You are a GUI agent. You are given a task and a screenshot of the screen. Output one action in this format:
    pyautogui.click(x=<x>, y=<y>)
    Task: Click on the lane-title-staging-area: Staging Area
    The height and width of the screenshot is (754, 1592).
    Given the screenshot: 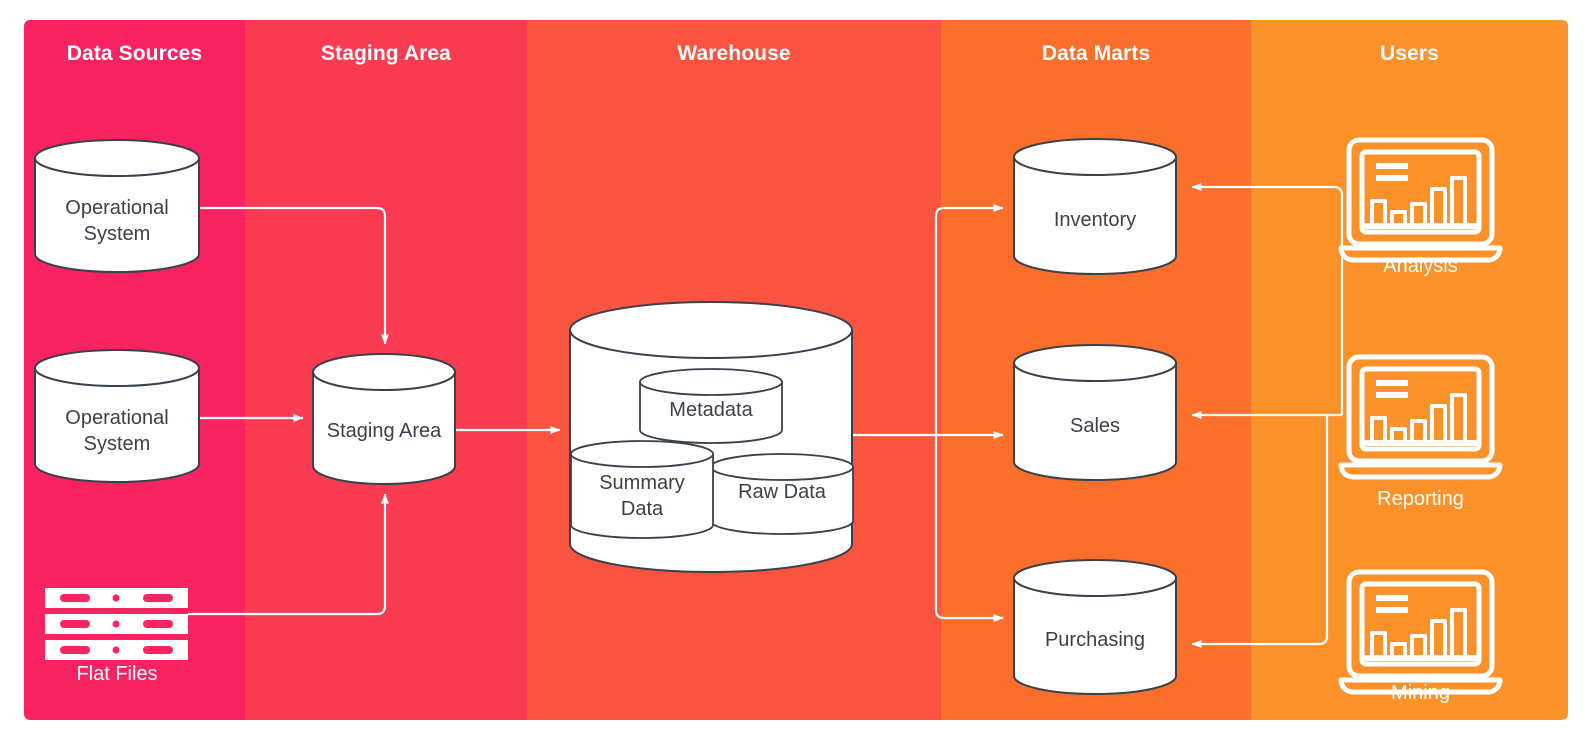 What is the action you would take?
    pyautogui.click(x=386, y=53)
    